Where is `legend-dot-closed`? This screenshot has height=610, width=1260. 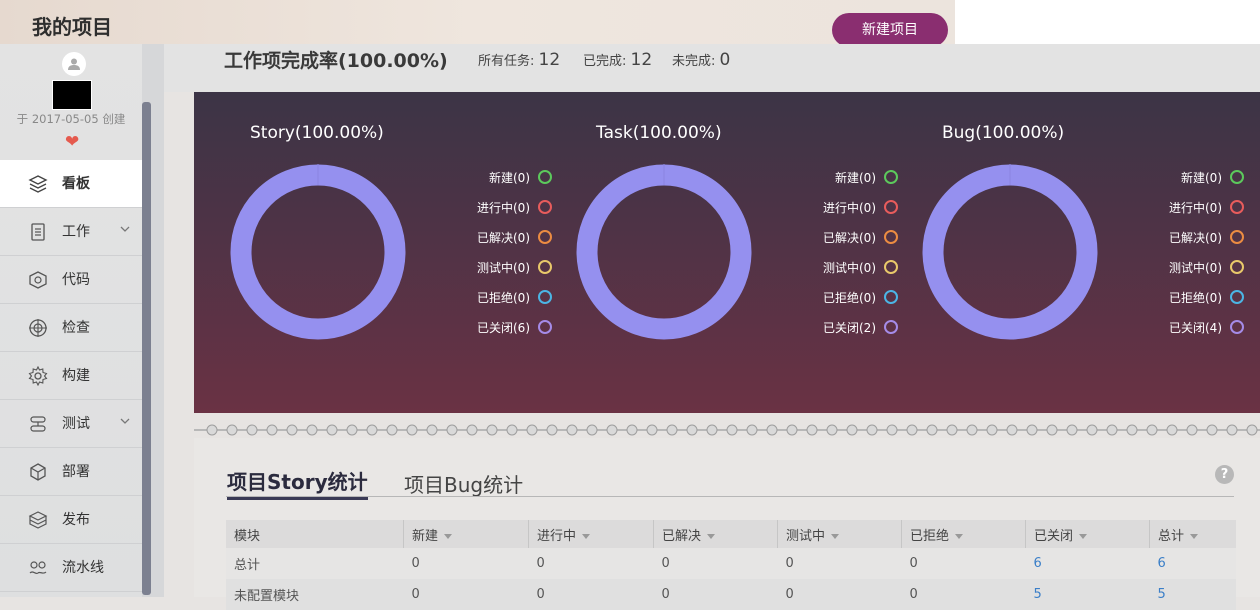
legend-dot-closed is located at coordinates (1237, 327).